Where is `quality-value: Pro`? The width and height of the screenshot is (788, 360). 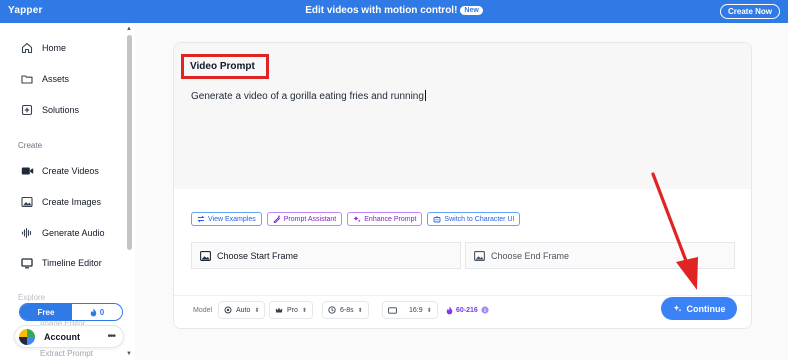
quality-value: Pro is located at coordinates (292, 310).